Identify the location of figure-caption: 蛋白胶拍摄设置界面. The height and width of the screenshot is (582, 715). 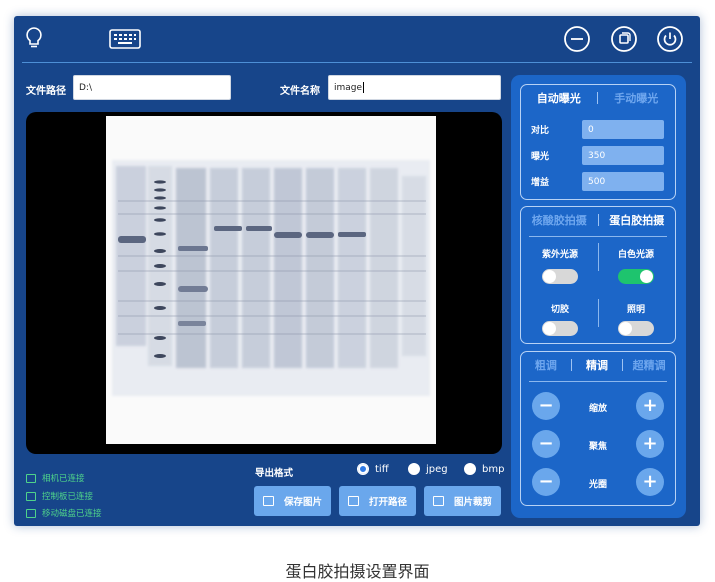
(357, 571).